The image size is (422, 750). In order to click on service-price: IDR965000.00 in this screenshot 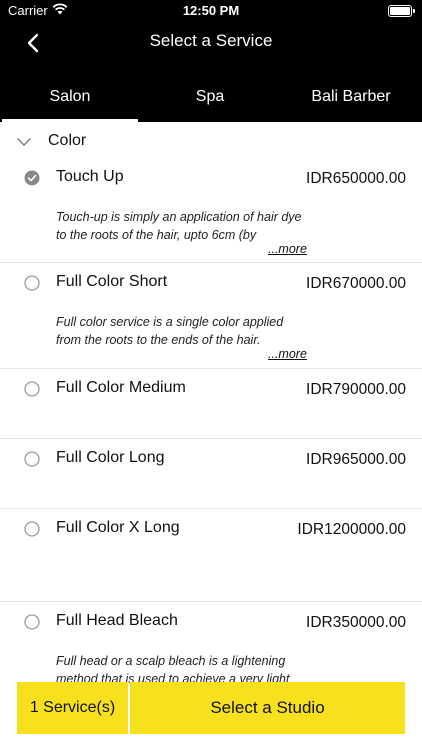, I will do `click(356, 459)`.